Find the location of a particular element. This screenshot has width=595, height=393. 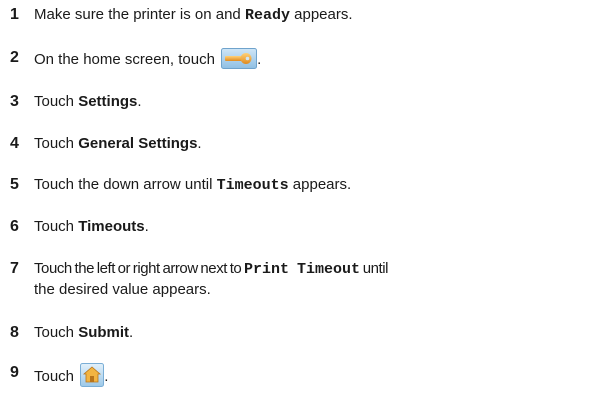

menu-item-name: Timeouts is located at coordinates (111, 226).